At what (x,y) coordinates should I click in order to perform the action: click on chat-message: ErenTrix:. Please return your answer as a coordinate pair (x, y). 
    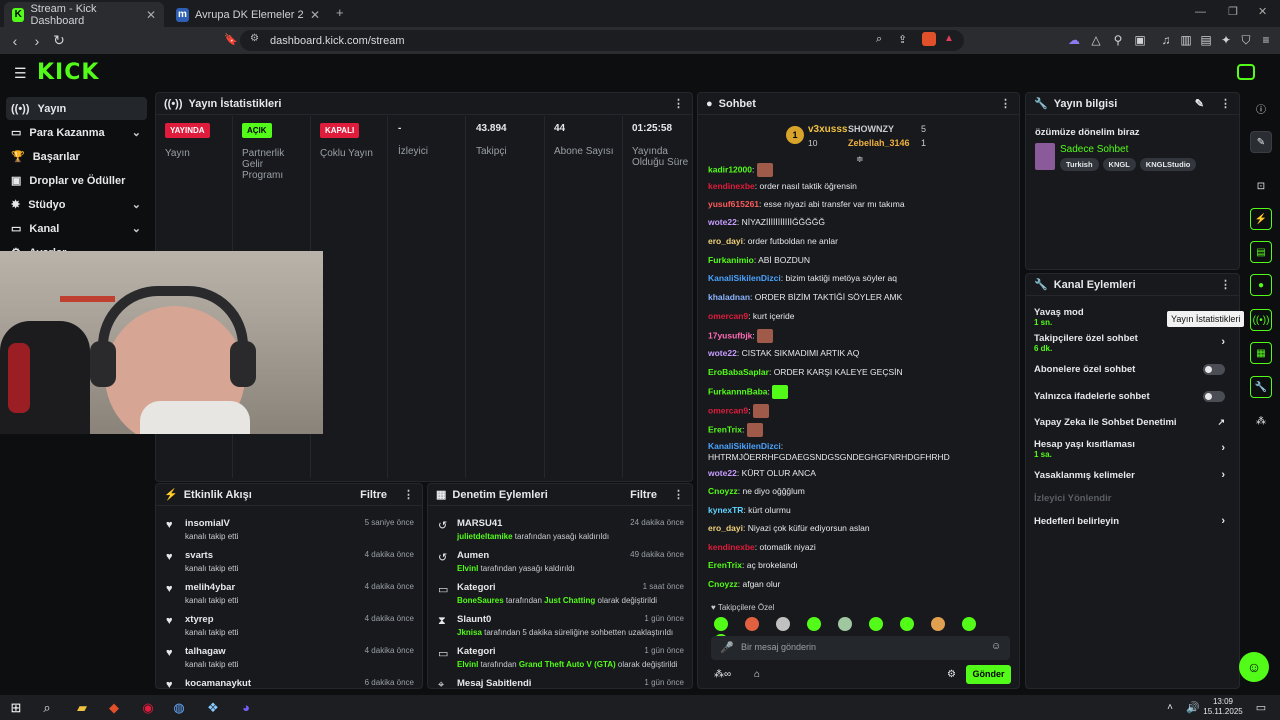
    Looking at the image, I should click on (857, 430).